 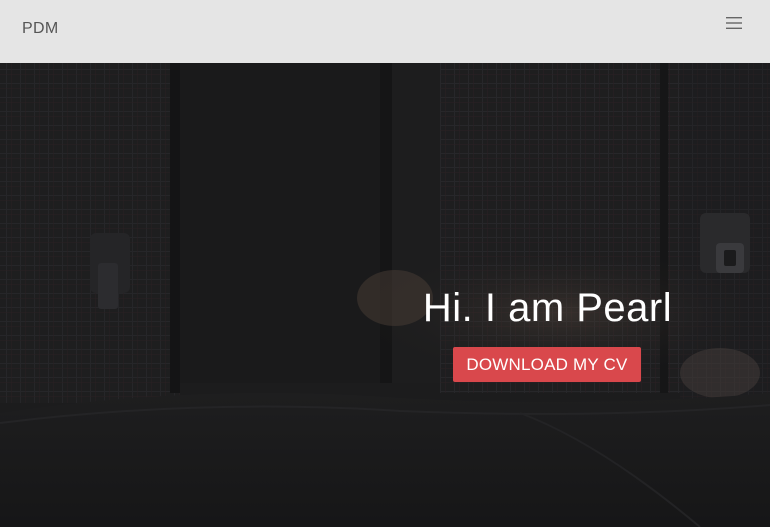 I want to click on hamburger-menu-icon, so click(x=734, y=23).